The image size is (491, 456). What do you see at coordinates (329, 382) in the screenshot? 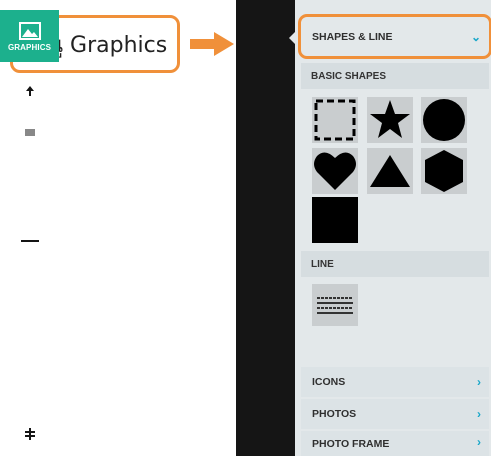
I see `accordion-icons-label: ICONS` at bounding box center [329, 382].